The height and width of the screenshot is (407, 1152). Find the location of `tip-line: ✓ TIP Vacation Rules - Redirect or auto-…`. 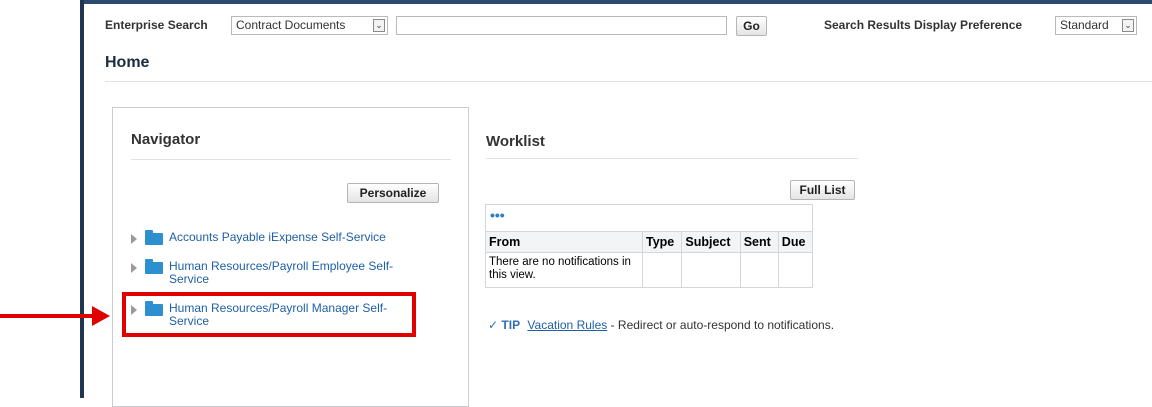

tip-line: ✓ TIP Vacation Rules - Redirect or auto-… is located at coordinates (661, 325).